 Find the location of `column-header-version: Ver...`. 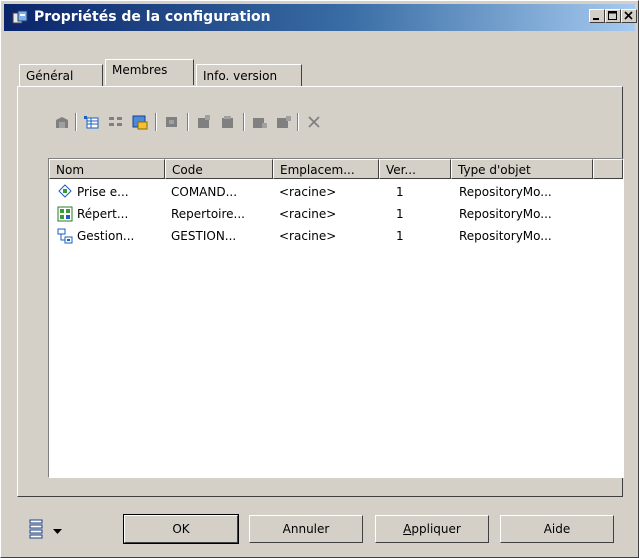

column-header-version: Ver... is located at coordinates (415, 169).